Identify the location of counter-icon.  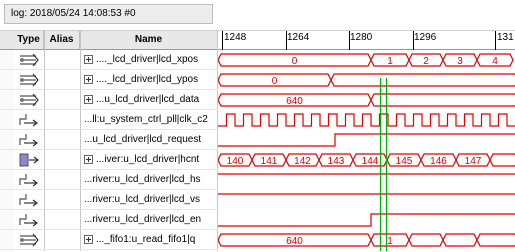
(29, 160).